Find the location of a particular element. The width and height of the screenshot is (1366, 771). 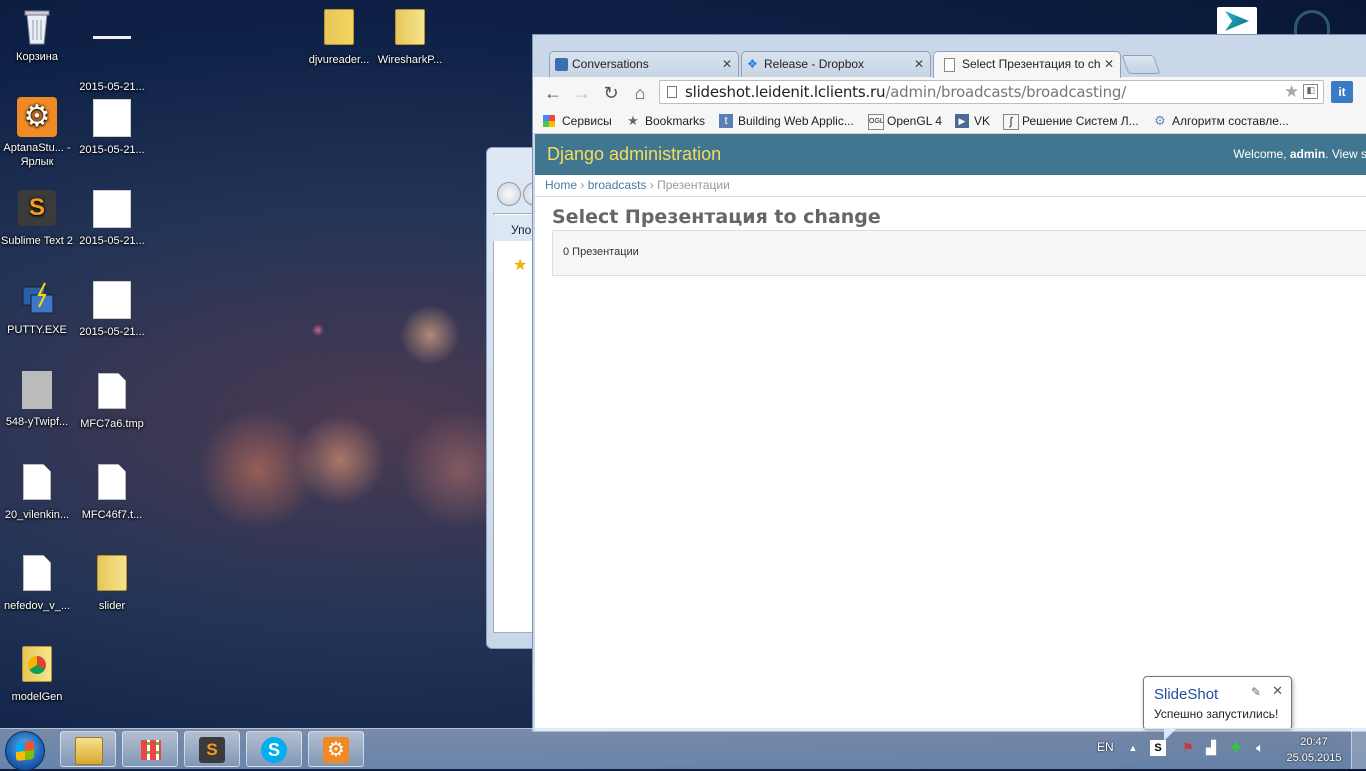

desktop-icon-sublime: S Sublime Text 2 is located at coordinates (37, 218).